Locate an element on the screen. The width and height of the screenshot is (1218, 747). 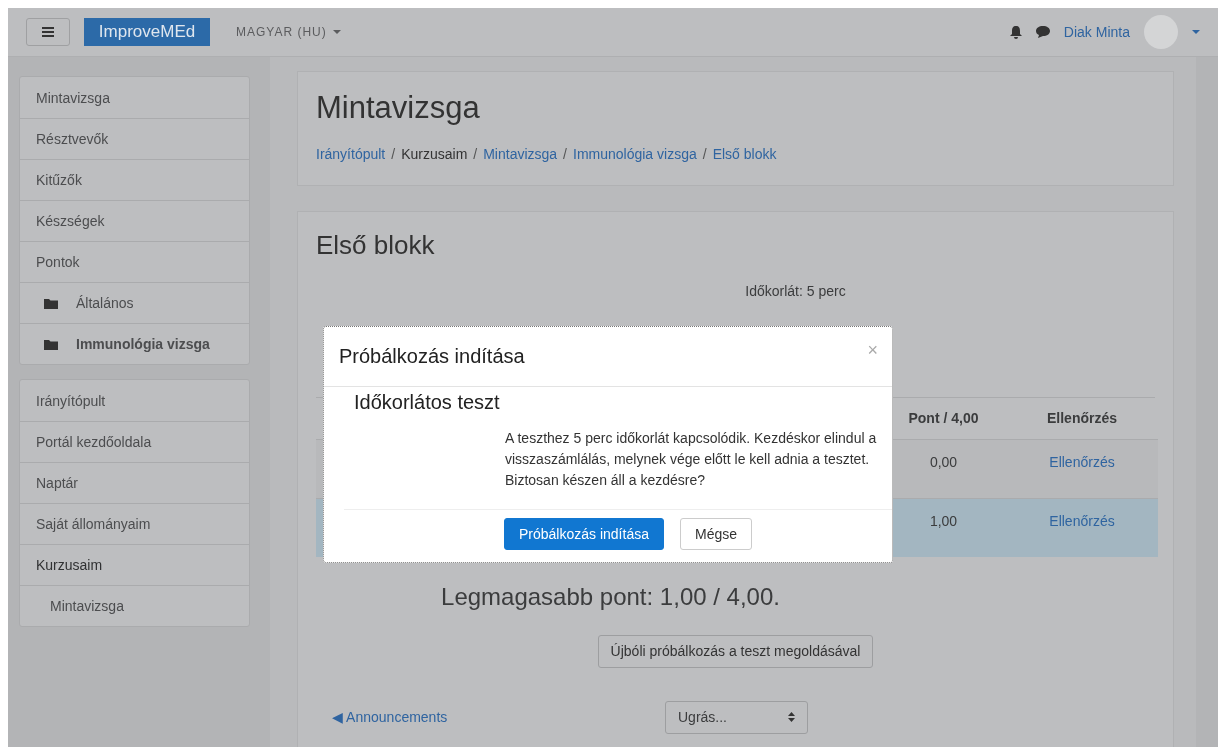
sidebar-item: Általános is located at coordinates (134, 302).